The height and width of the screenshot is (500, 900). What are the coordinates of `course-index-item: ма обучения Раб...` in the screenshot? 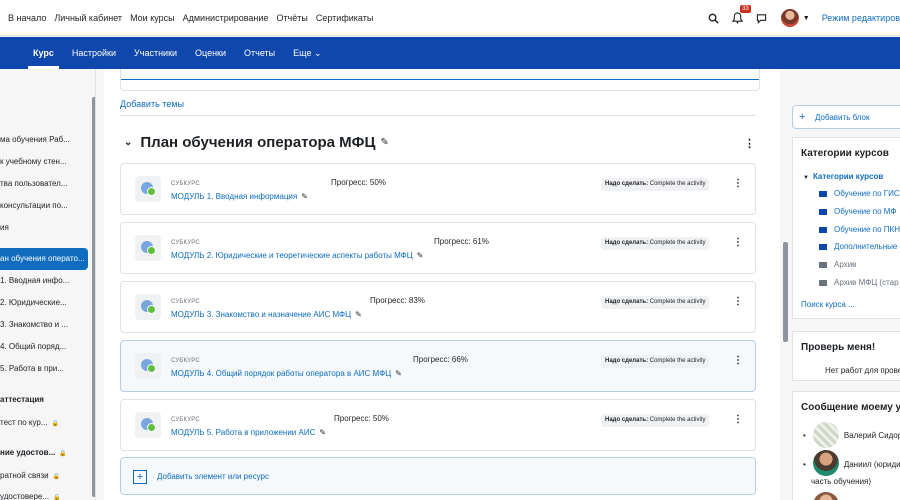 It's located at (44, 140).